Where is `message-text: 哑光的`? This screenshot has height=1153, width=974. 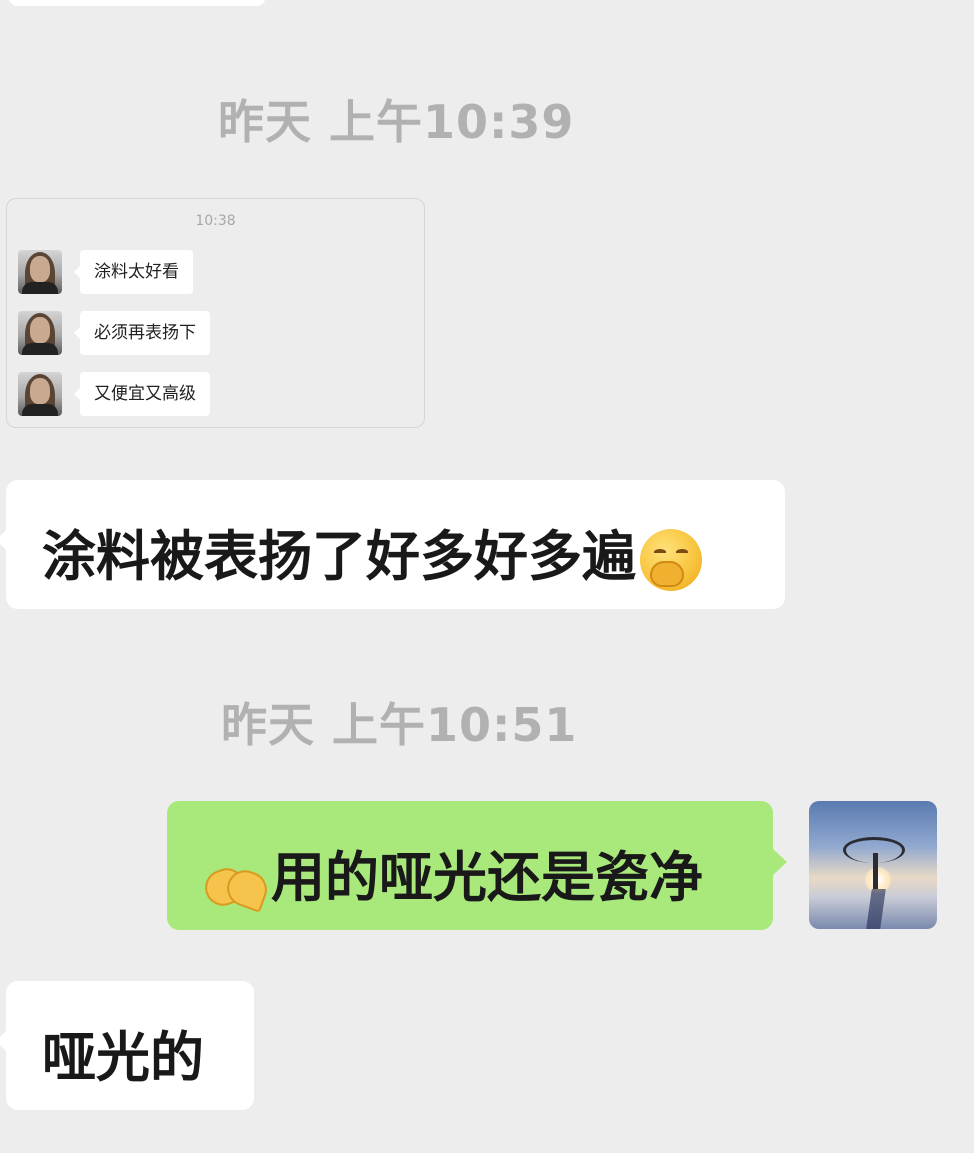
message-text: 哑光的 is located at coordinates (123, 1057).